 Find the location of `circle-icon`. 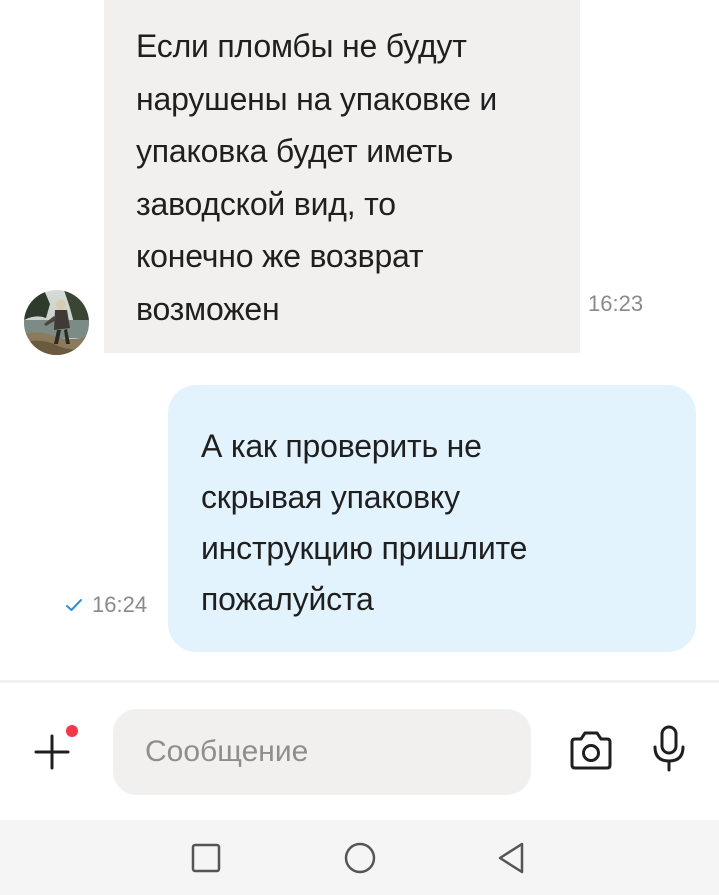

circle-icon is located at coordinates (360, 858).